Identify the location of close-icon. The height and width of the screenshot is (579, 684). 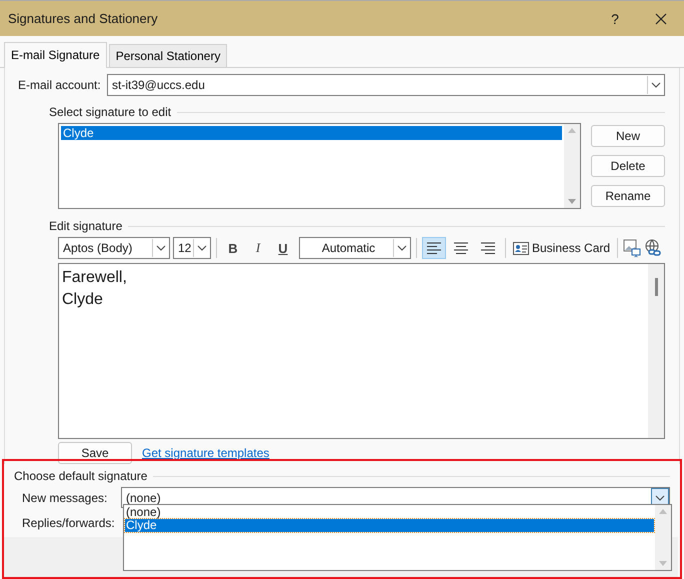
(661, 18).